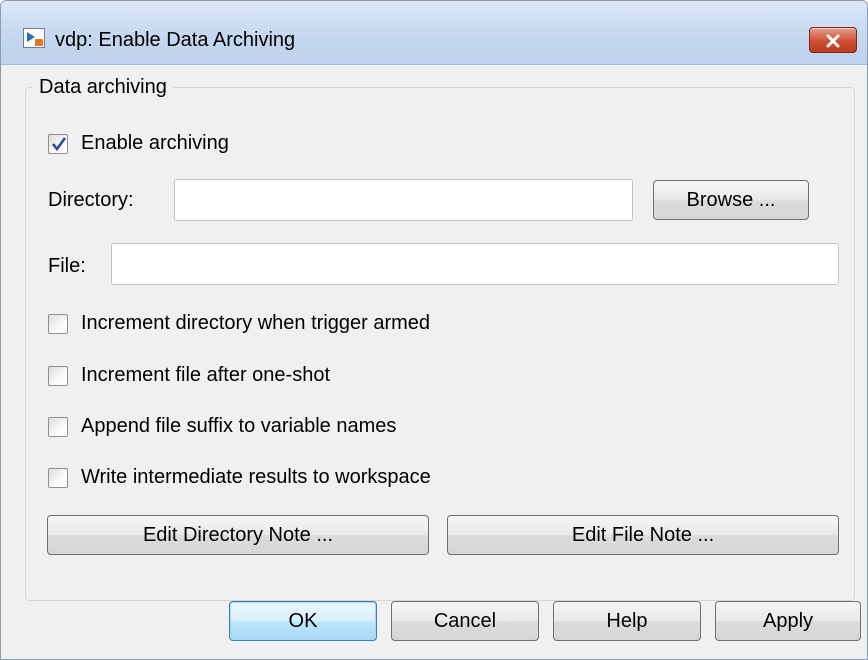  Describe the element at coordinates (434, 33) in the screenshot. I see `title-bar: vdp: Enable Data Archiving` at that location.